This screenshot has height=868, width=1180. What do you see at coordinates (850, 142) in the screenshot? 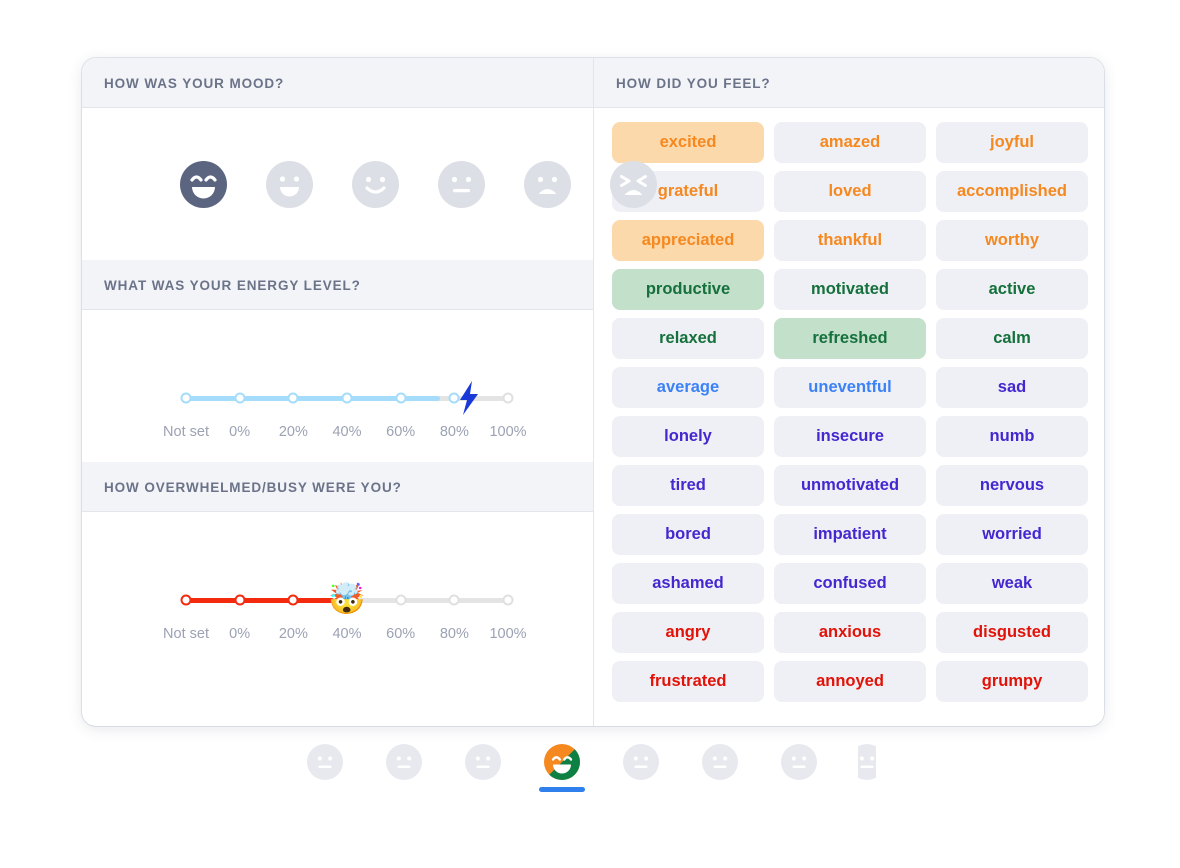
I see `feeling-tag-amazed: amazed` at bounding box center [850, 142].